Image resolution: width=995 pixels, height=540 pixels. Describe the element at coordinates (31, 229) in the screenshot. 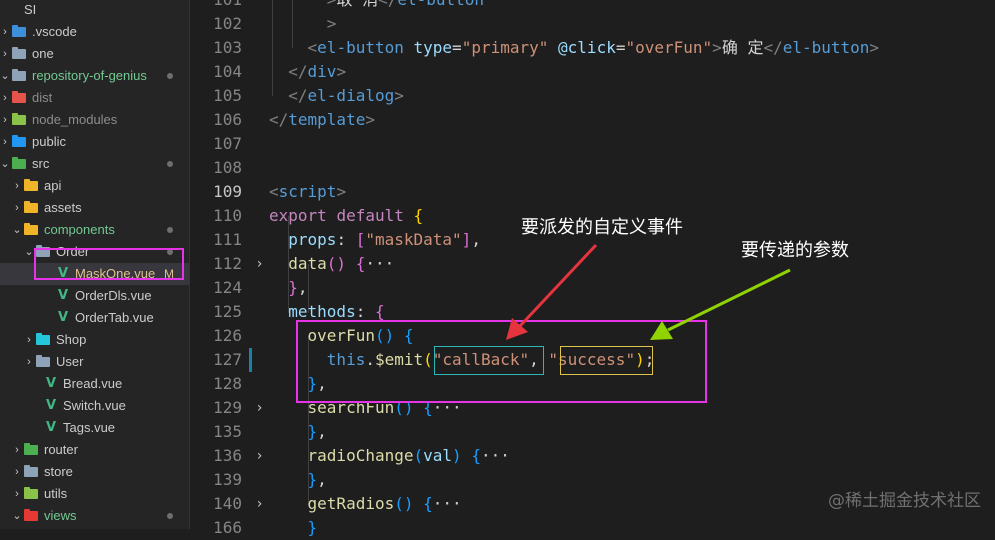

I see `folder-components-icon` at that location.